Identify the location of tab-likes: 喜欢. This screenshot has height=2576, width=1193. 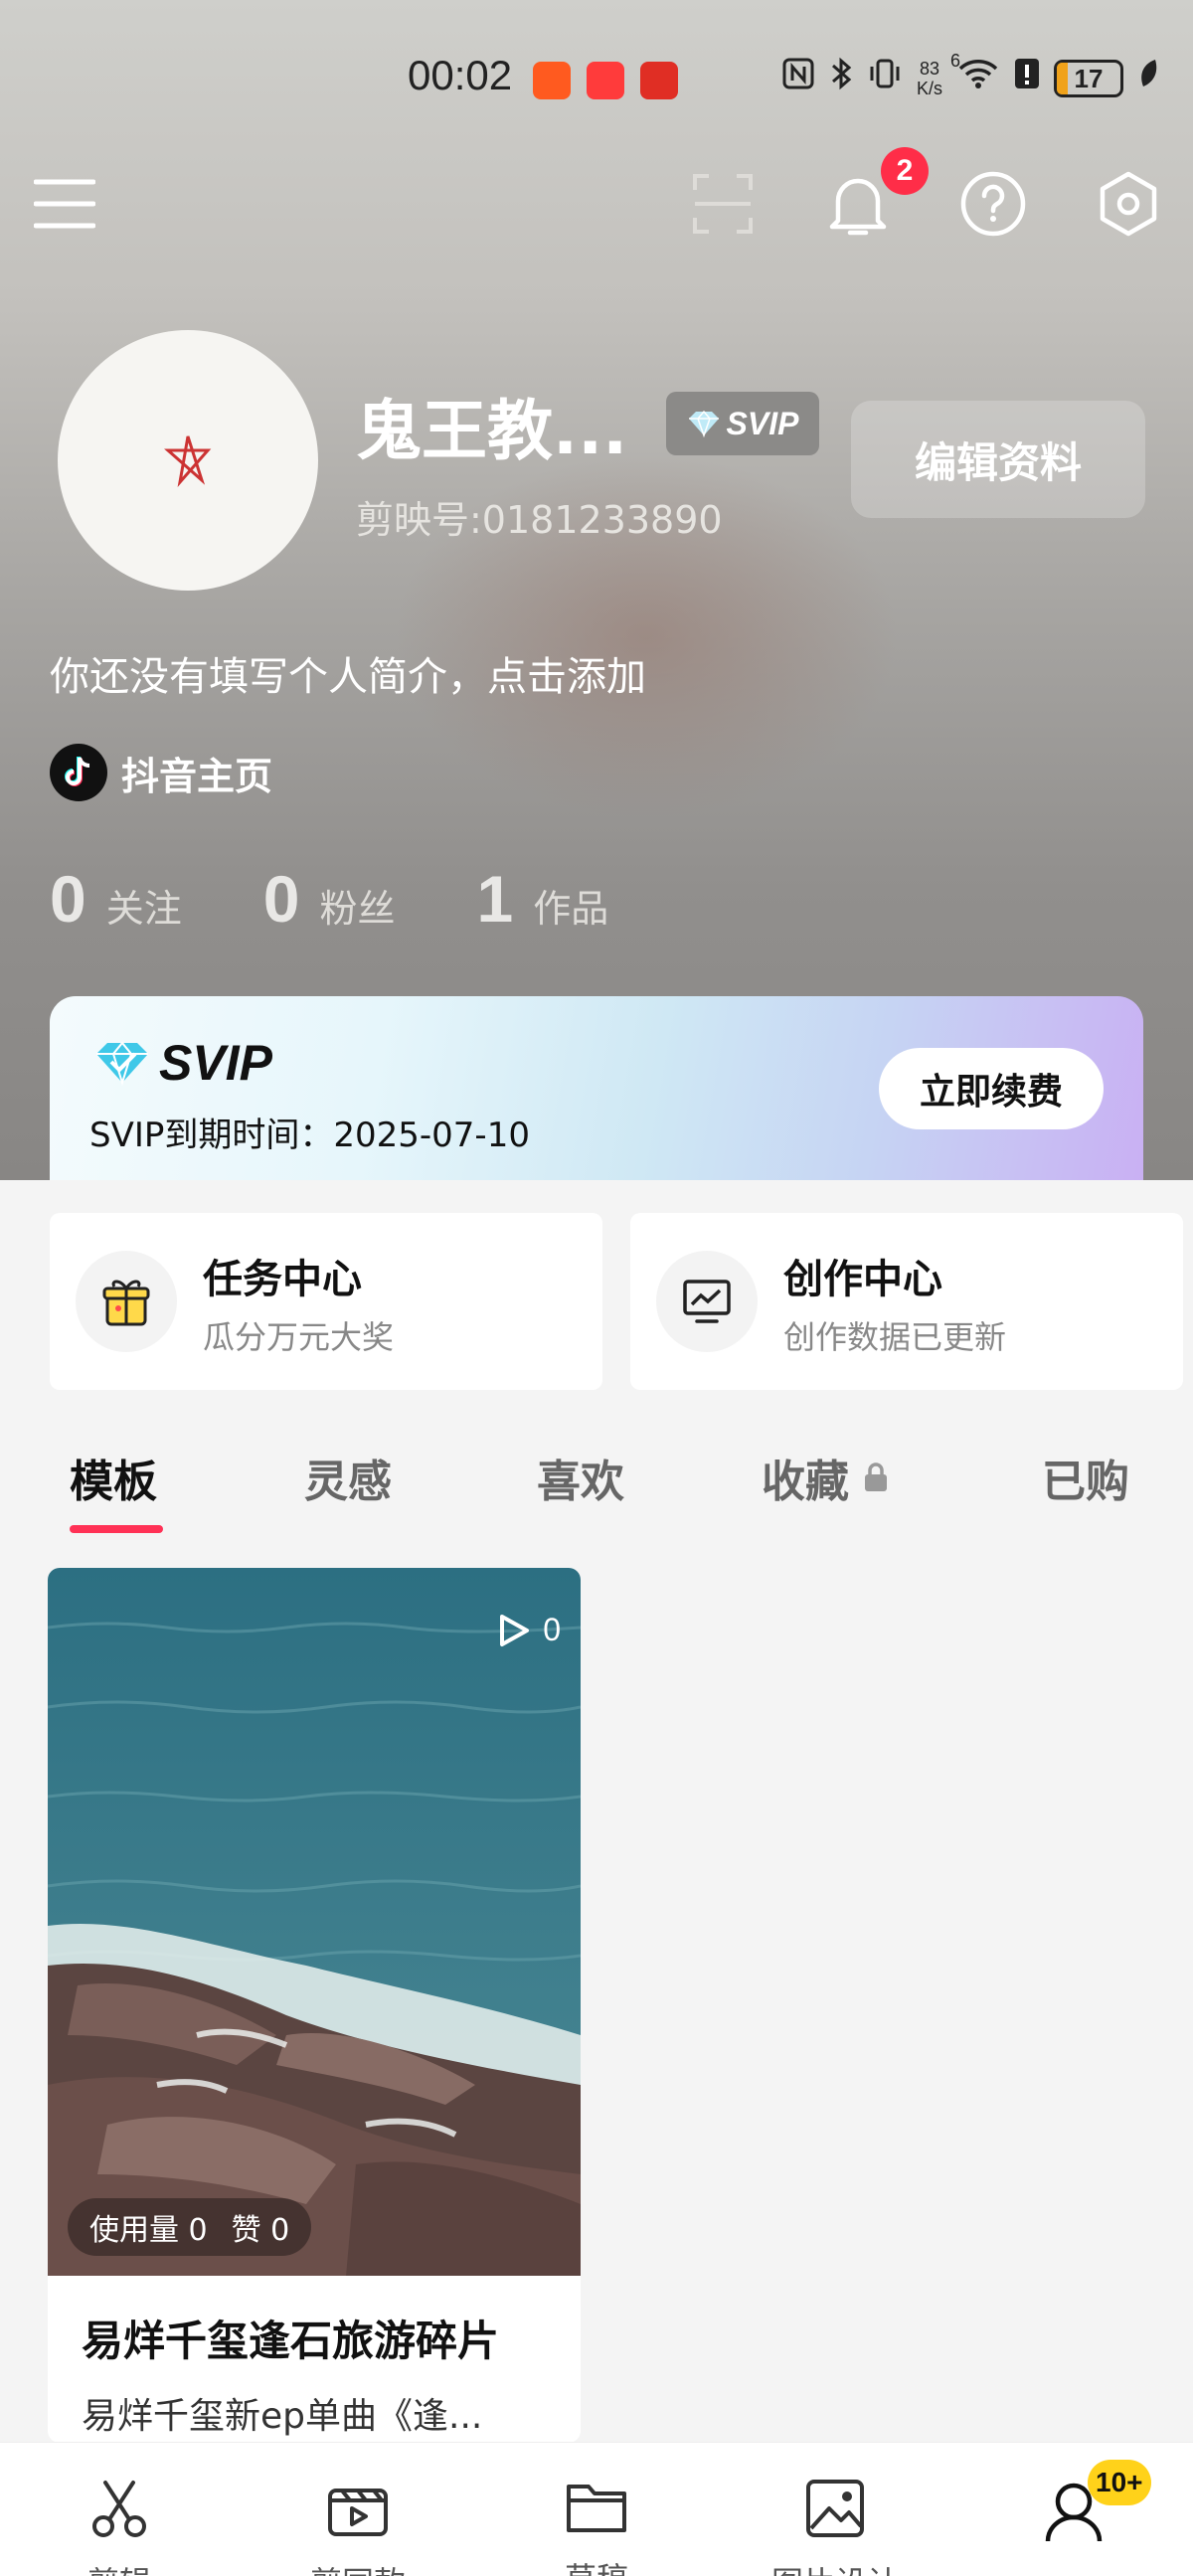
(580, 1477).